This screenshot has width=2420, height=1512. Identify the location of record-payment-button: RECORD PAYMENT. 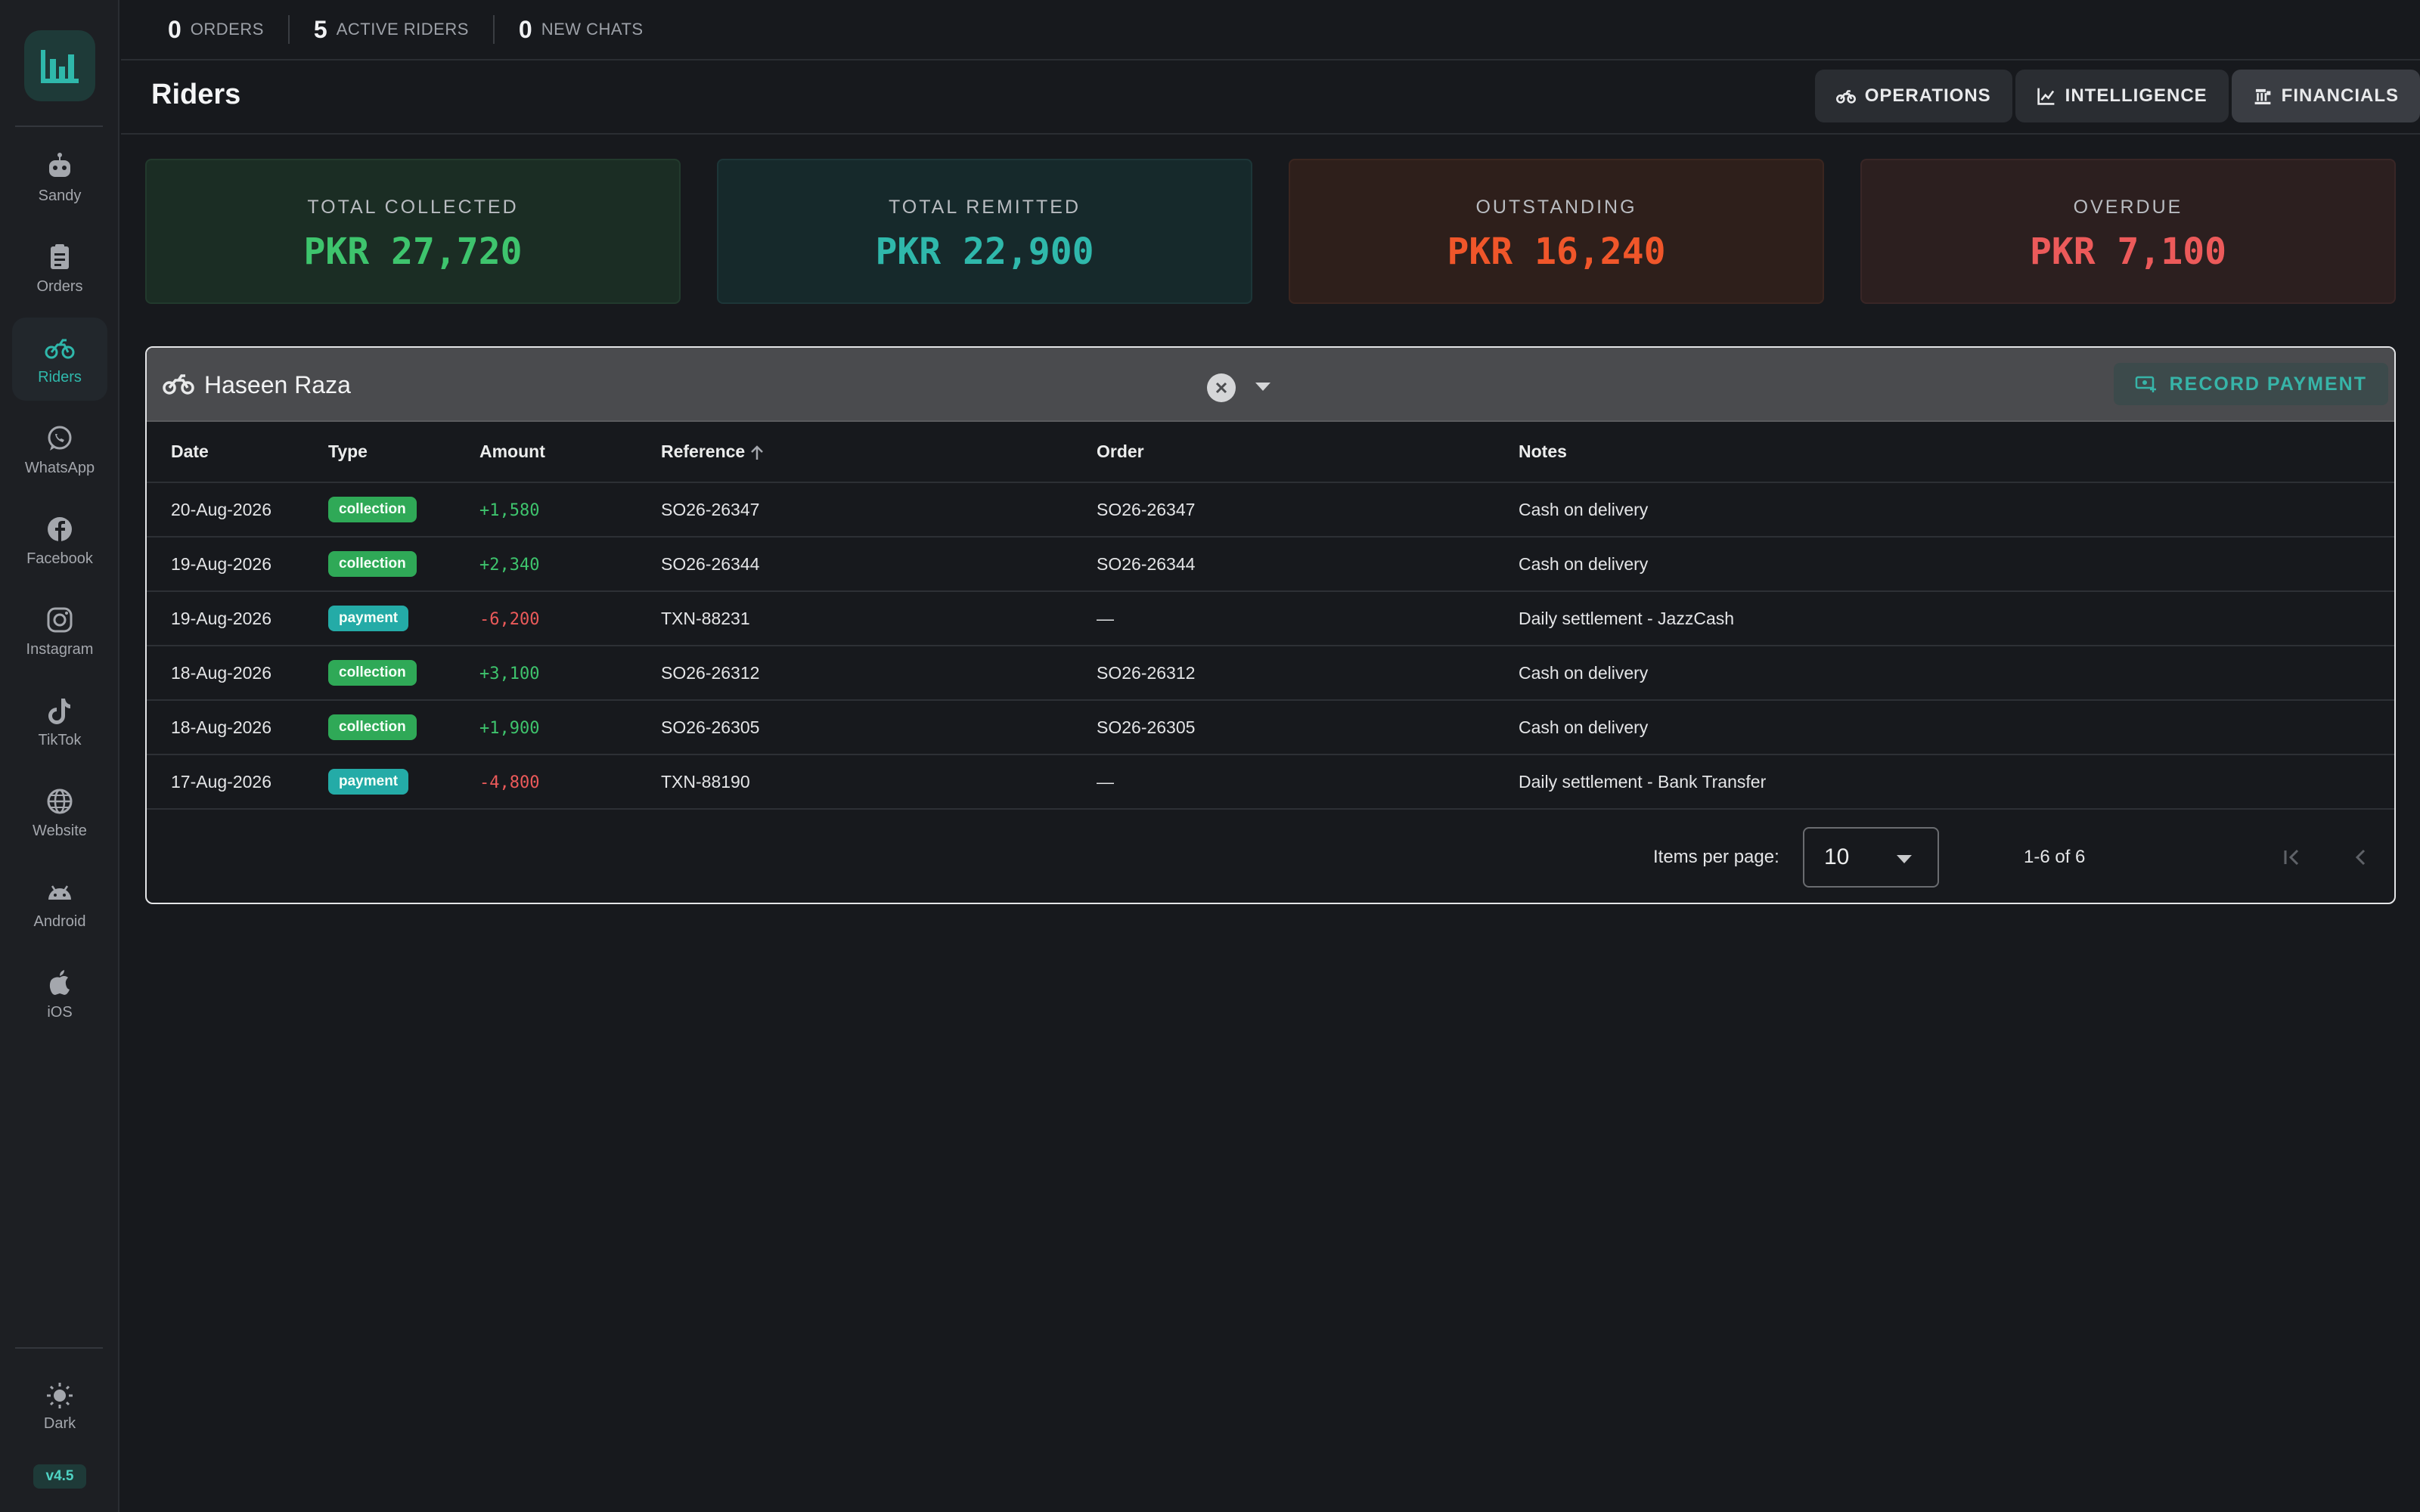
(2250, 384).